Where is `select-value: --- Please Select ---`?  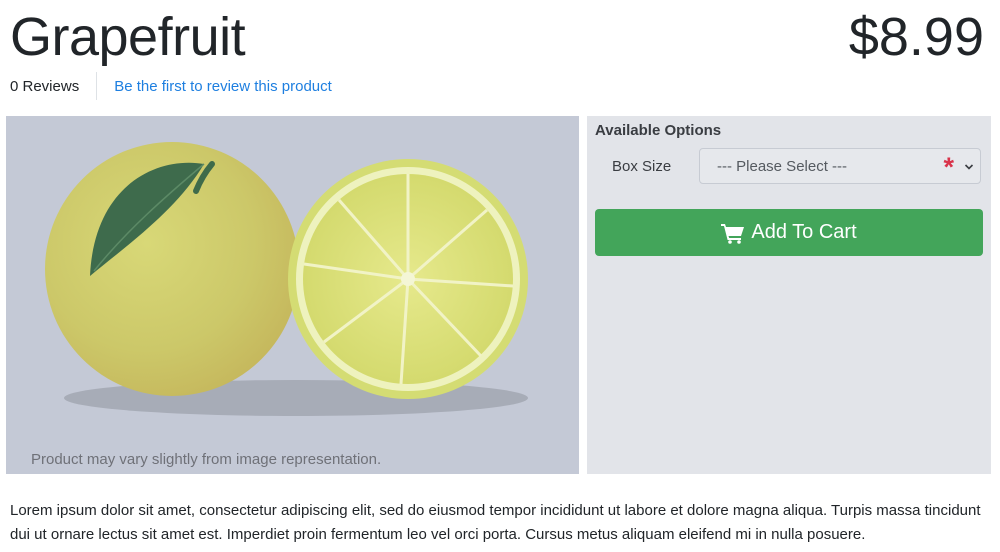 select-value: --- Please Select --- is located at coordinates (782, 166).